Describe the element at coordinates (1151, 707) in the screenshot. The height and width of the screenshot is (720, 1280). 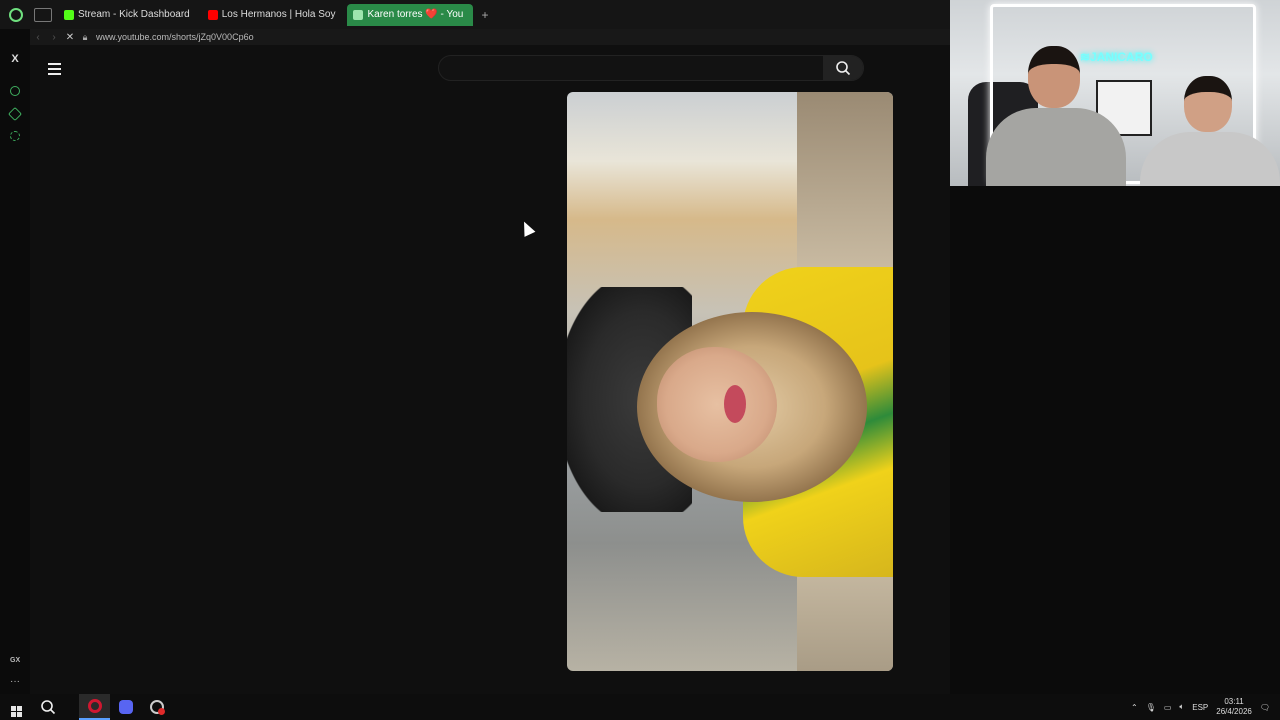
I see `microphone-icon: 🎙︎` at that location.